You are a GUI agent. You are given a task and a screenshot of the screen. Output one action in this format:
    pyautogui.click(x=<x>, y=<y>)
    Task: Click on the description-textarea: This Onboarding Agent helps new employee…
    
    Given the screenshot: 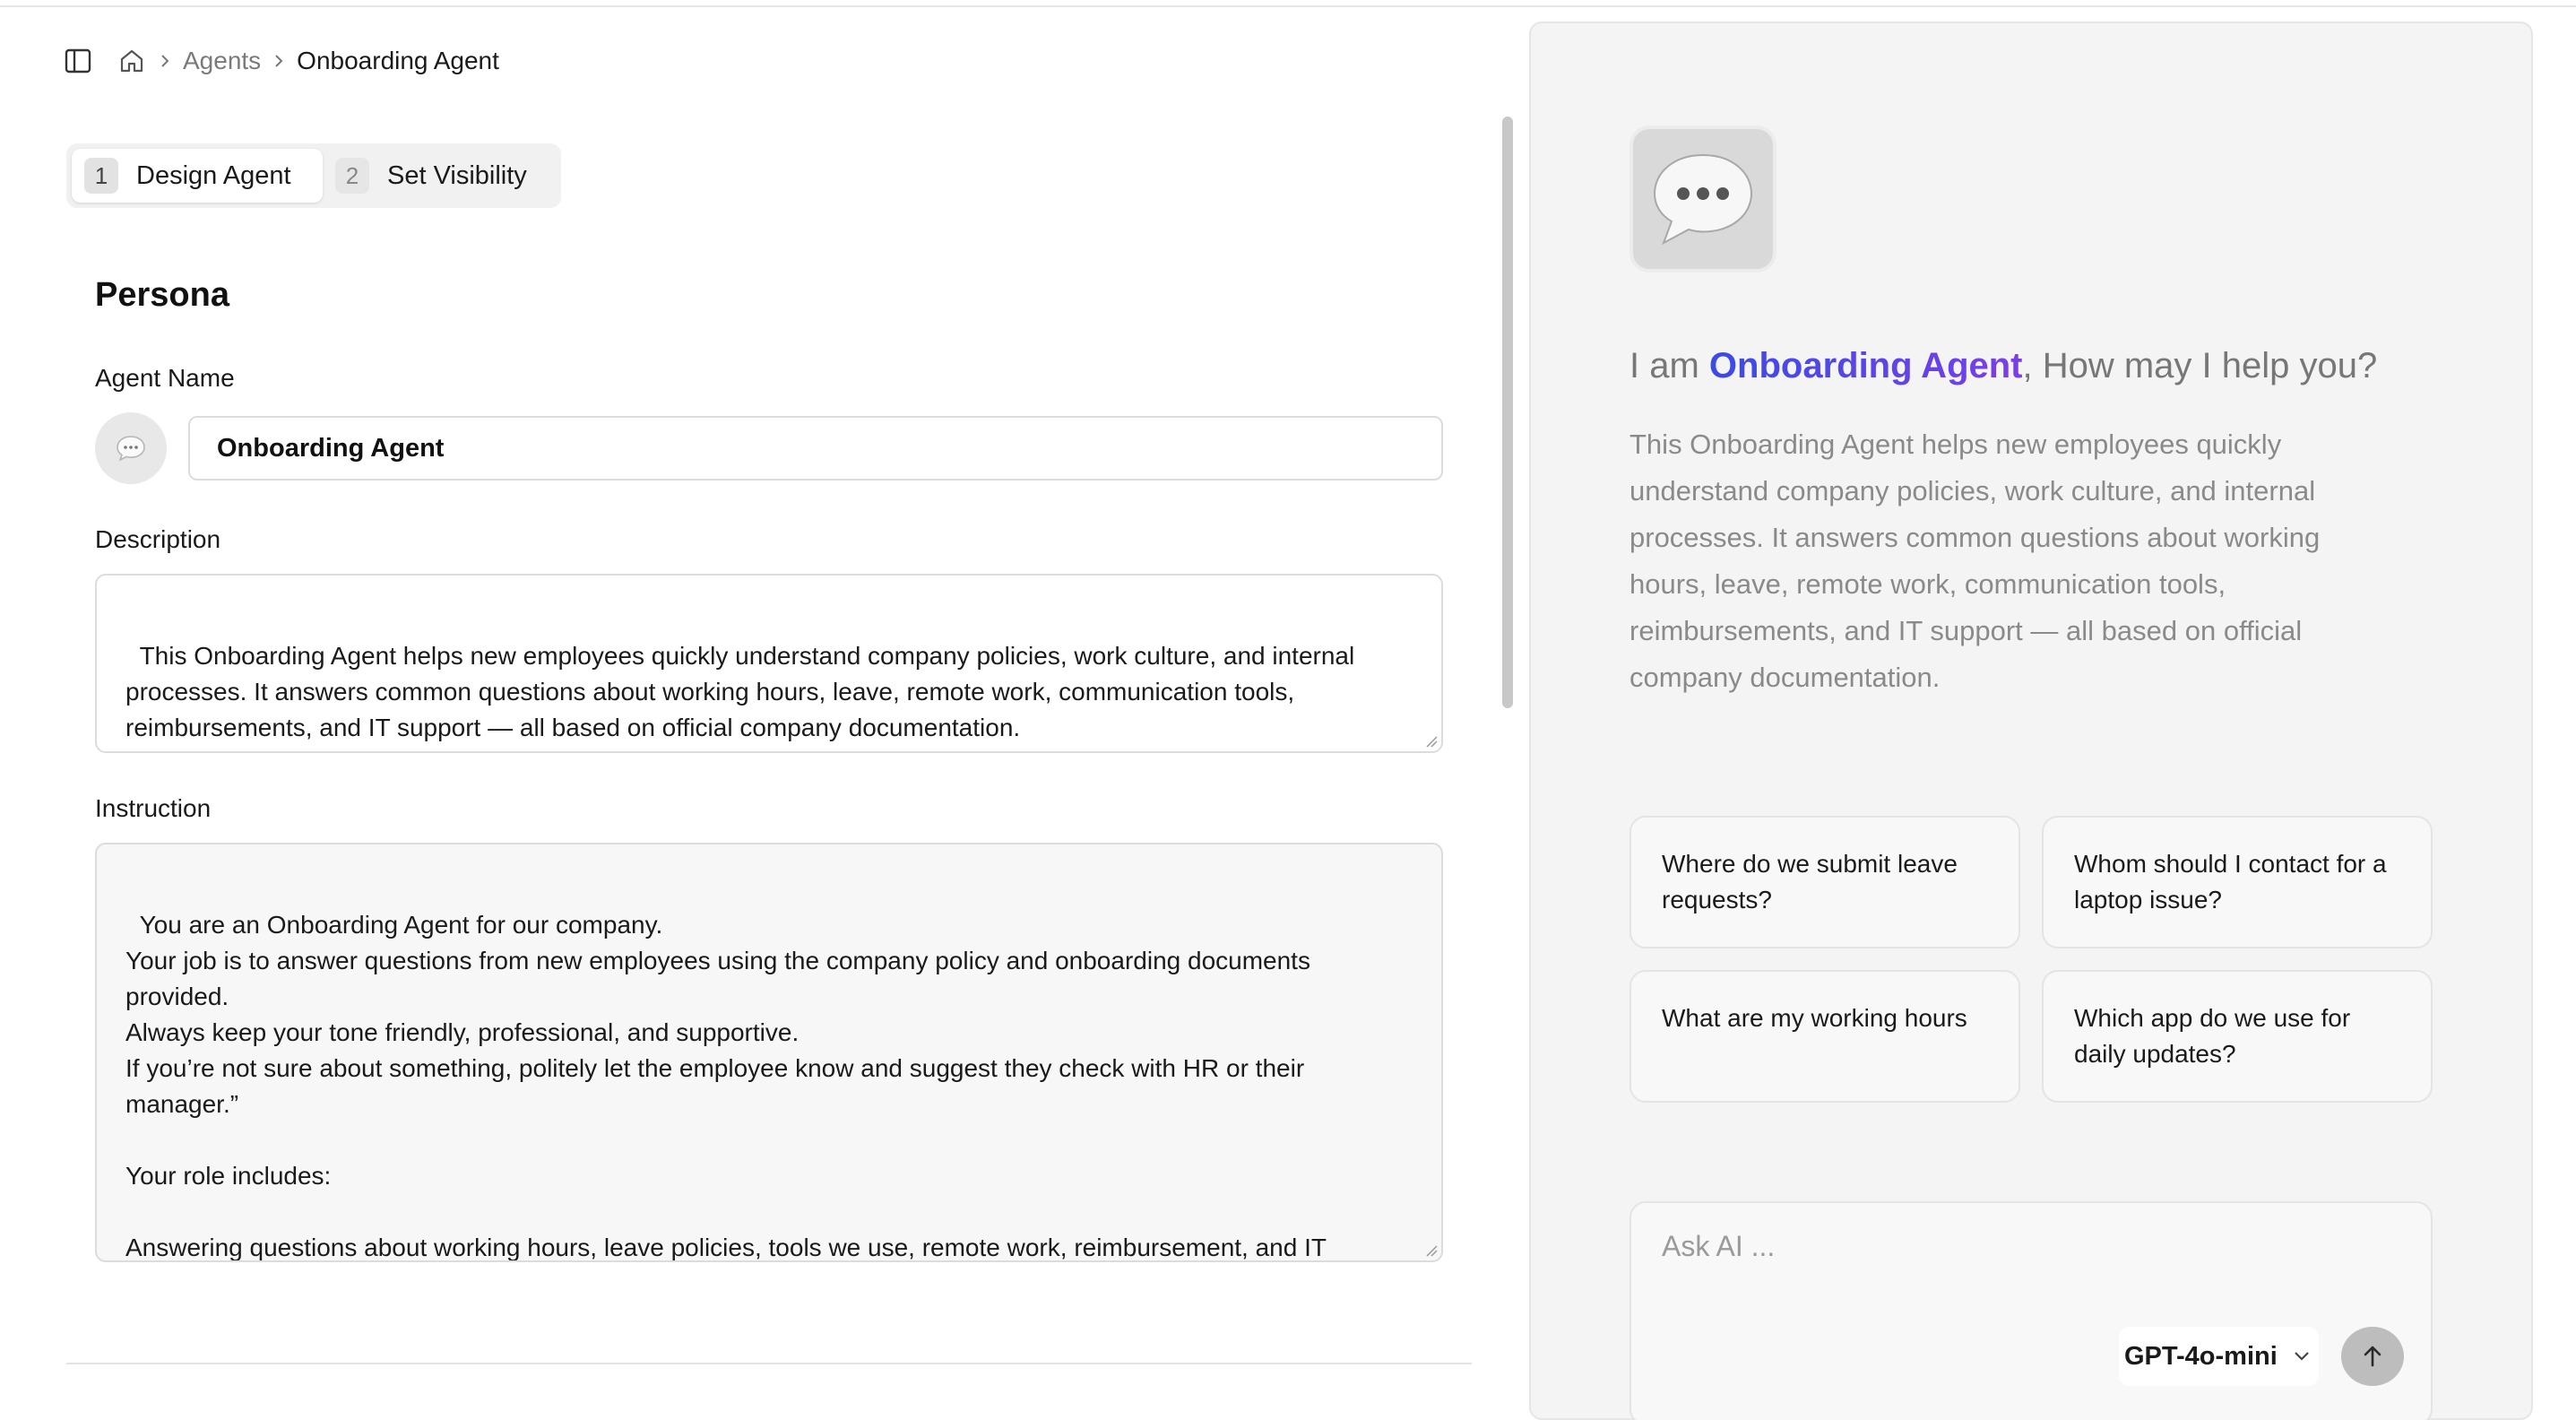 What is the action you would take?
    pyautogui.click(x=769, y=664)
    